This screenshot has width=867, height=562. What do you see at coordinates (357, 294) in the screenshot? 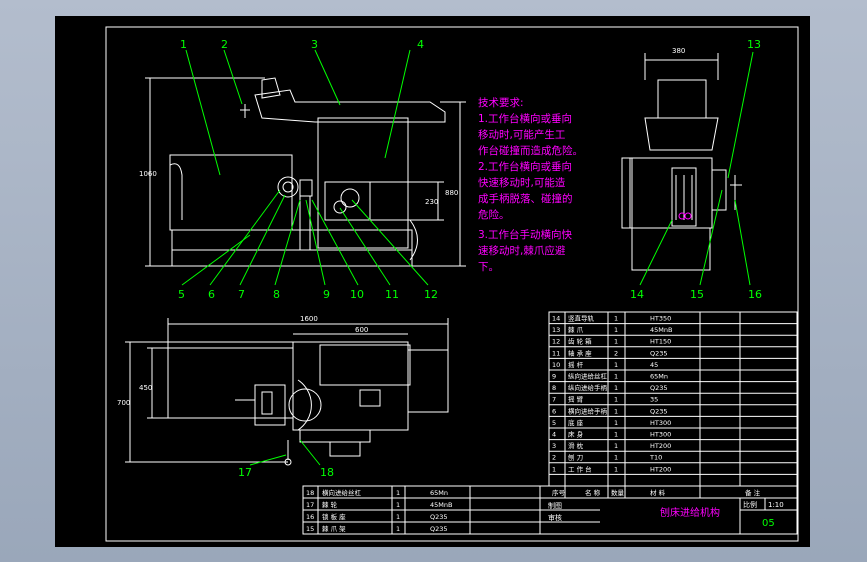
I see `svg-text: 10` at bounding box center [357, 294].